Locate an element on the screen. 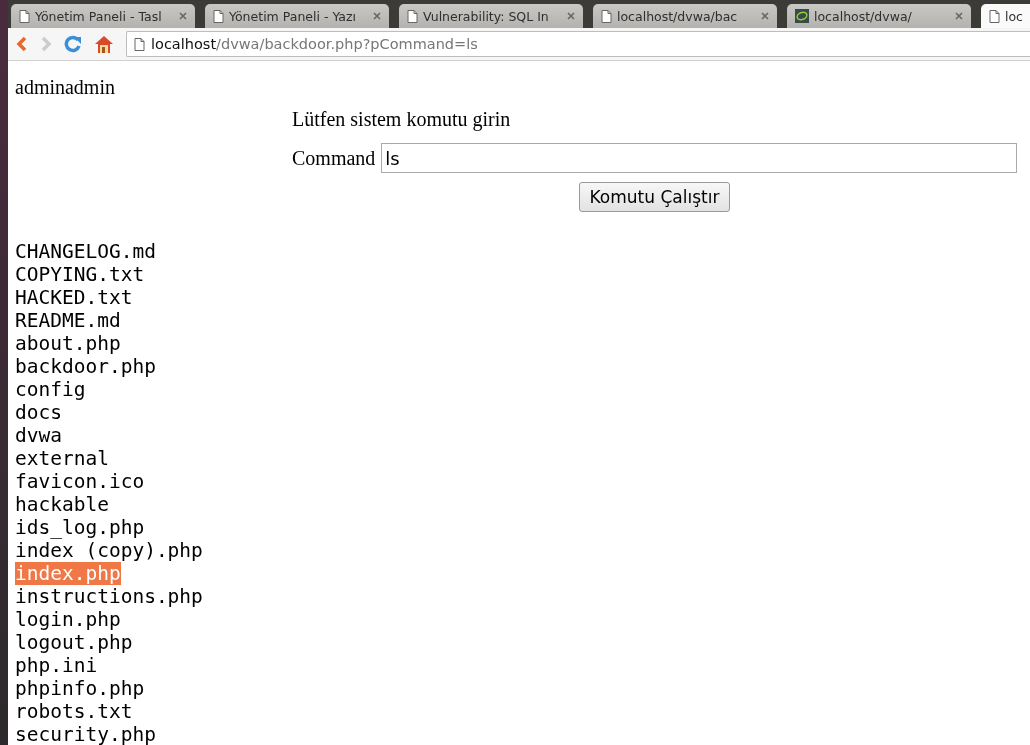 Image resolution: width=1030 pixels, height=745 pixels. browser-tab: loc is located at coordinates (1005, 16).